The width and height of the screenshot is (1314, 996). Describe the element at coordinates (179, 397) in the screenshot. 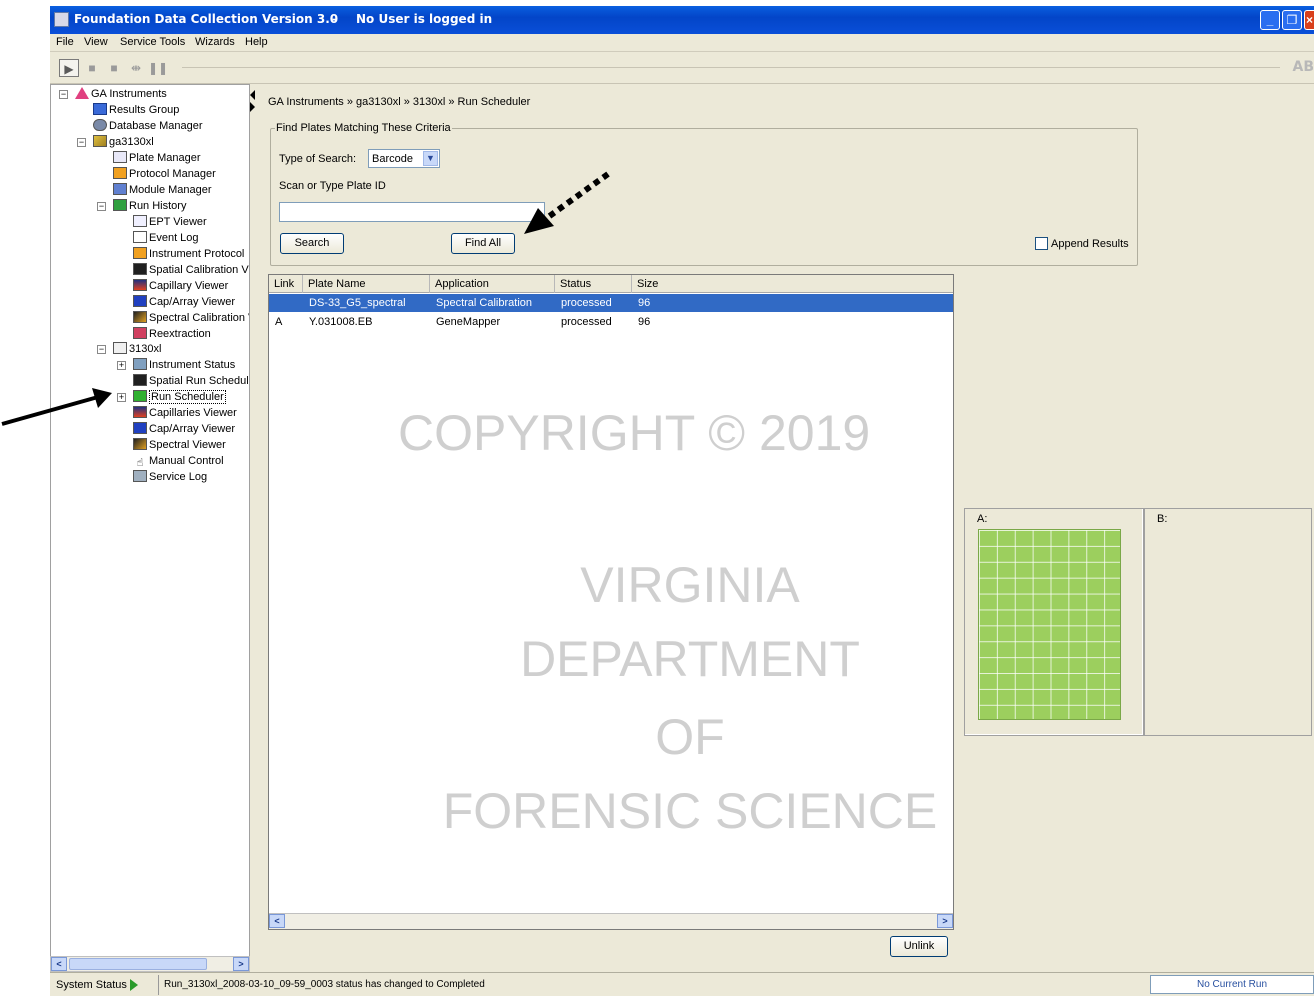

I see `tree-item-run-scheduler: Run Scheduler` at that location.